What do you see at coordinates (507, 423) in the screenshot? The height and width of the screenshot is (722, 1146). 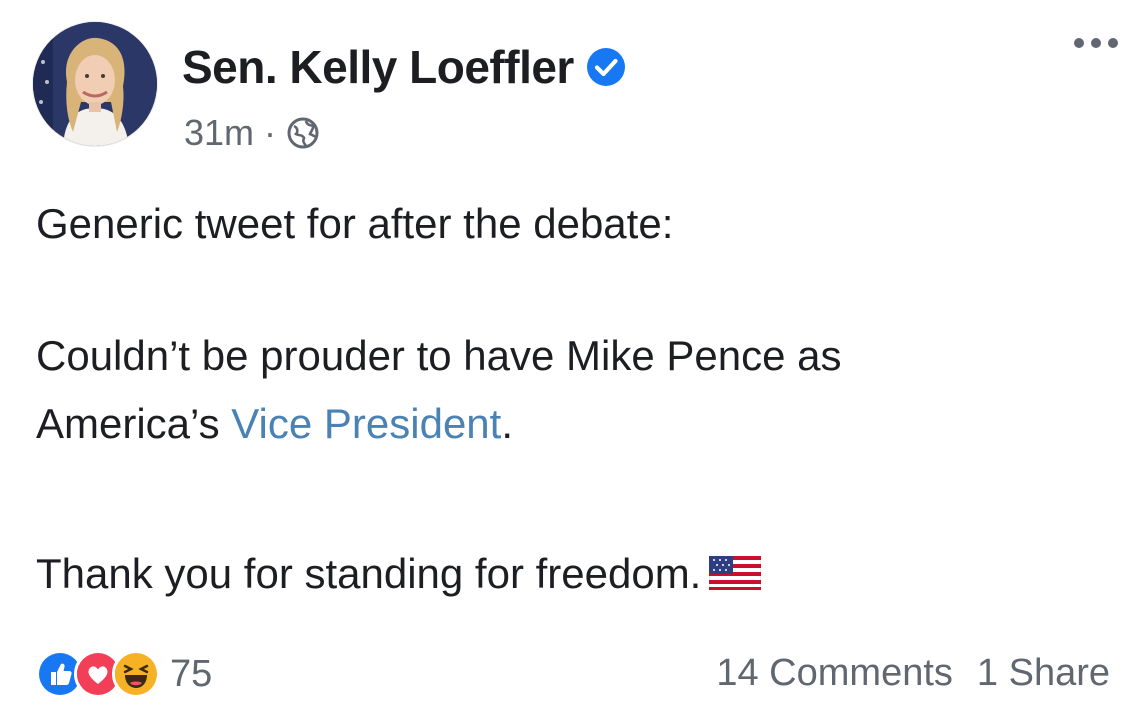 I see `post-text-segment: .` at bounding box center [507, 423].